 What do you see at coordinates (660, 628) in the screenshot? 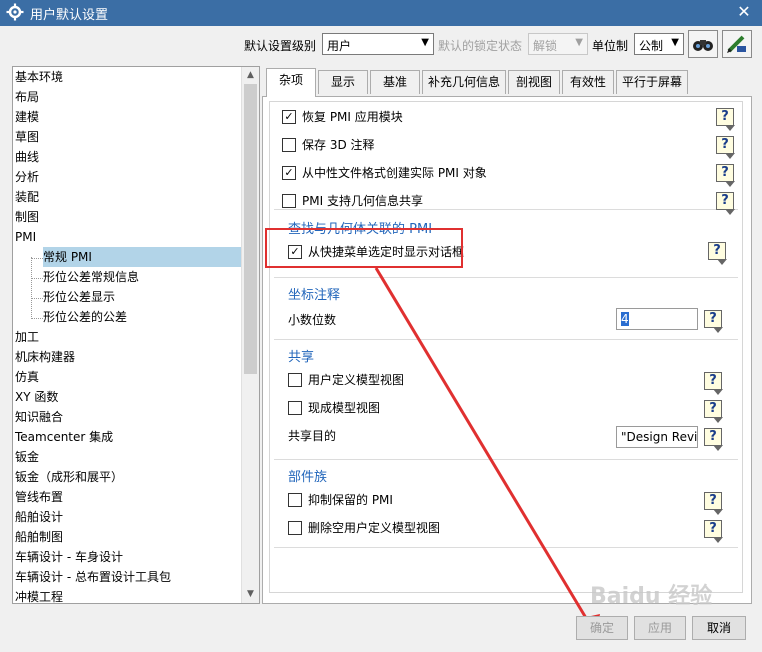
I see `apply-button: 应用` at bounding box center [660, 628].